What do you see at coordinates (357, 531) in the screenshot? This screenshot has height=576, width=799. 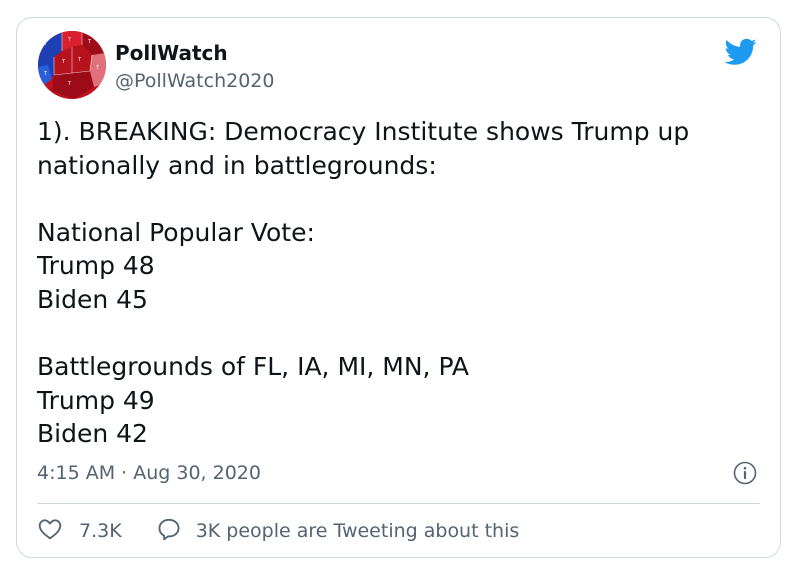 I see `tweeting-about-text: 3K people are Tweeting about this` at bounding box center [357, 531].